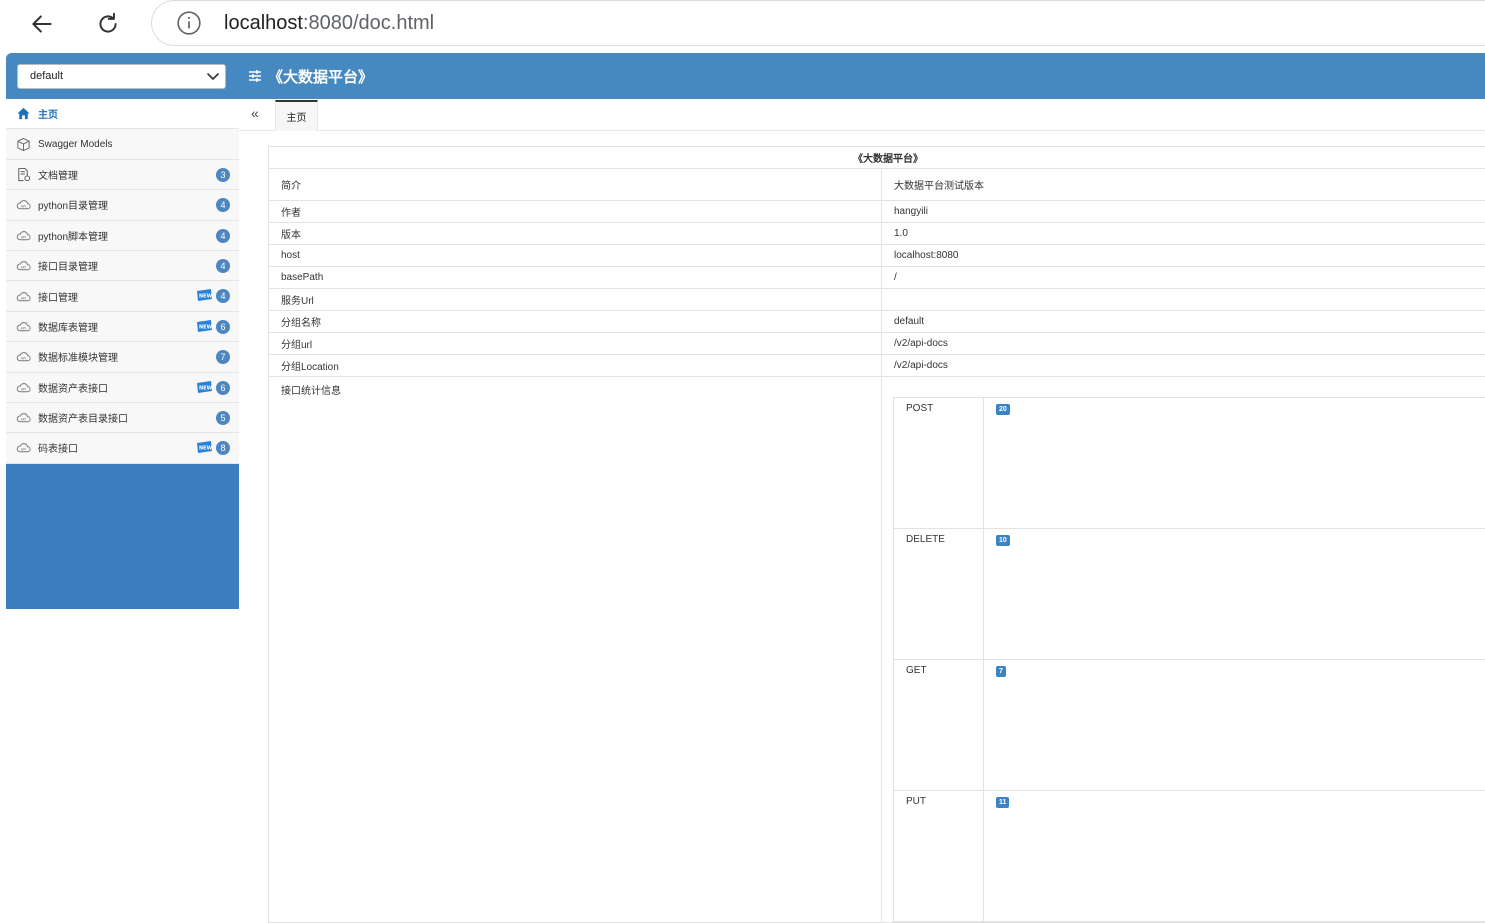 The height and width of the screenshot is (923, 1485). I want to click on sidebar-item: API 接口目录管理 4, so click(122, 266).